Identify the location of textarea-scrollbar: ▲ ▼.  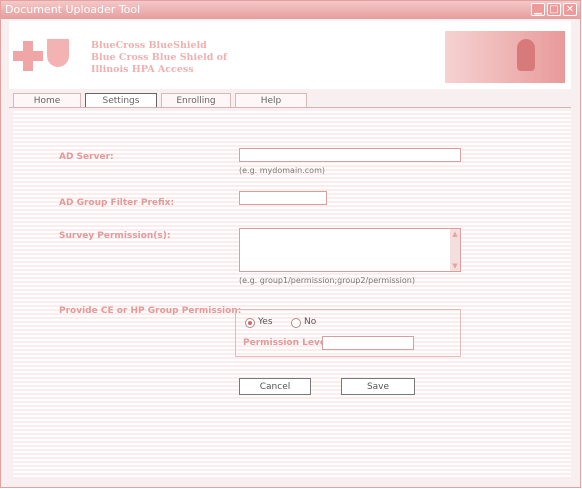
(455, 250).